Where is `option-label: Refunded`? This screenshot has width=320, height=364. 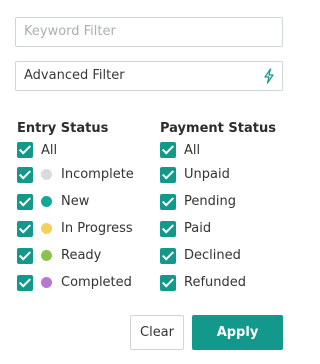 option-label: Refunded is located at coordinates (215, 282).